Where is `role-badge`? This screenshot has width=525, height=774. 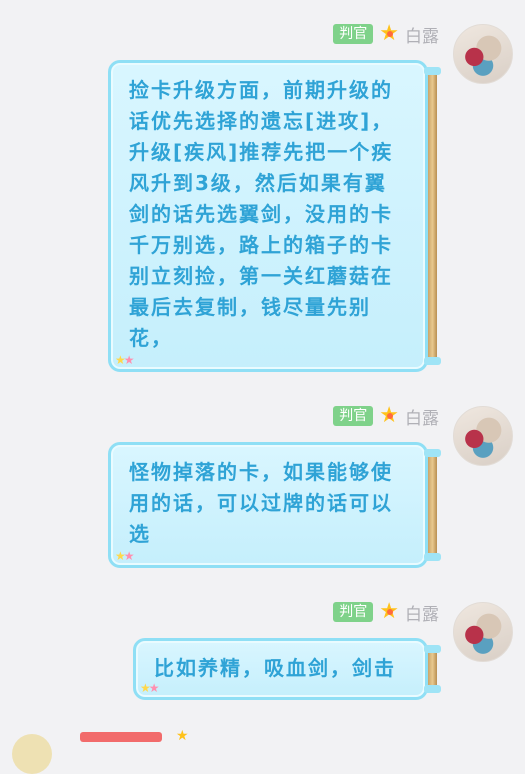 role-badge is located at coordinates (121, 737).